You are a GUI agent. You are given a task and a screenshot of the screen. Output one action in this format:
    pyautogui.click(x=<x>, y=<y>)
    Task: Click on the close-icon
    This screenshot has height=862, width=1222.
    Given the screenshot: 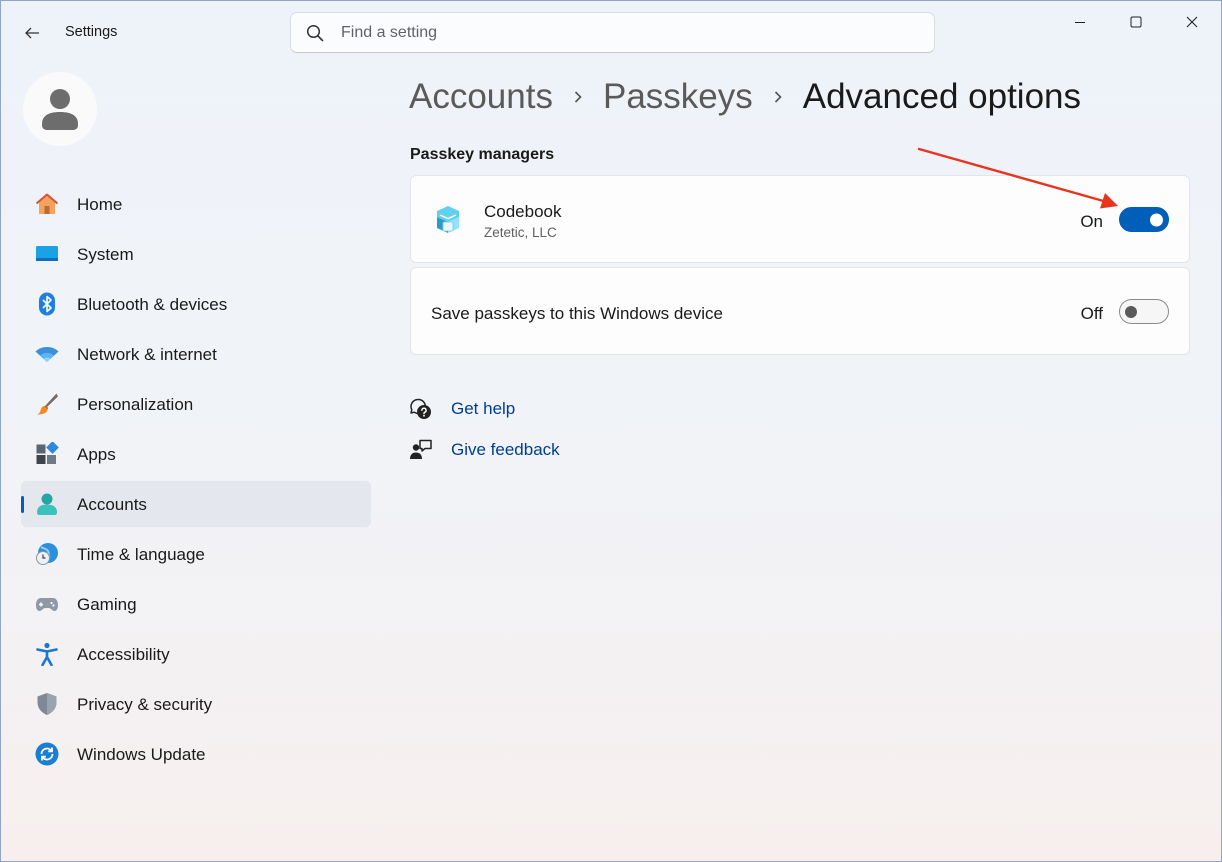 What is the action you would take?
    pyautogui.click(x=1192, y=22)
    